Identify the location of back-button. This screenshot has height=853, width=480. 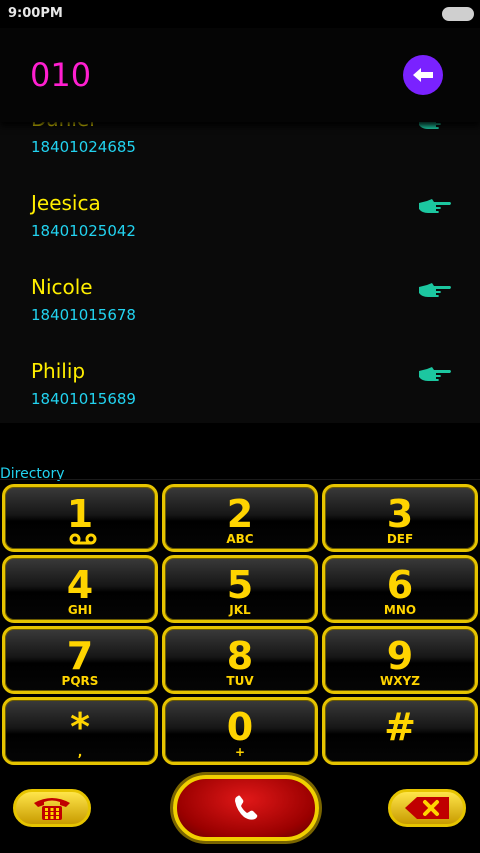
(423, 75).